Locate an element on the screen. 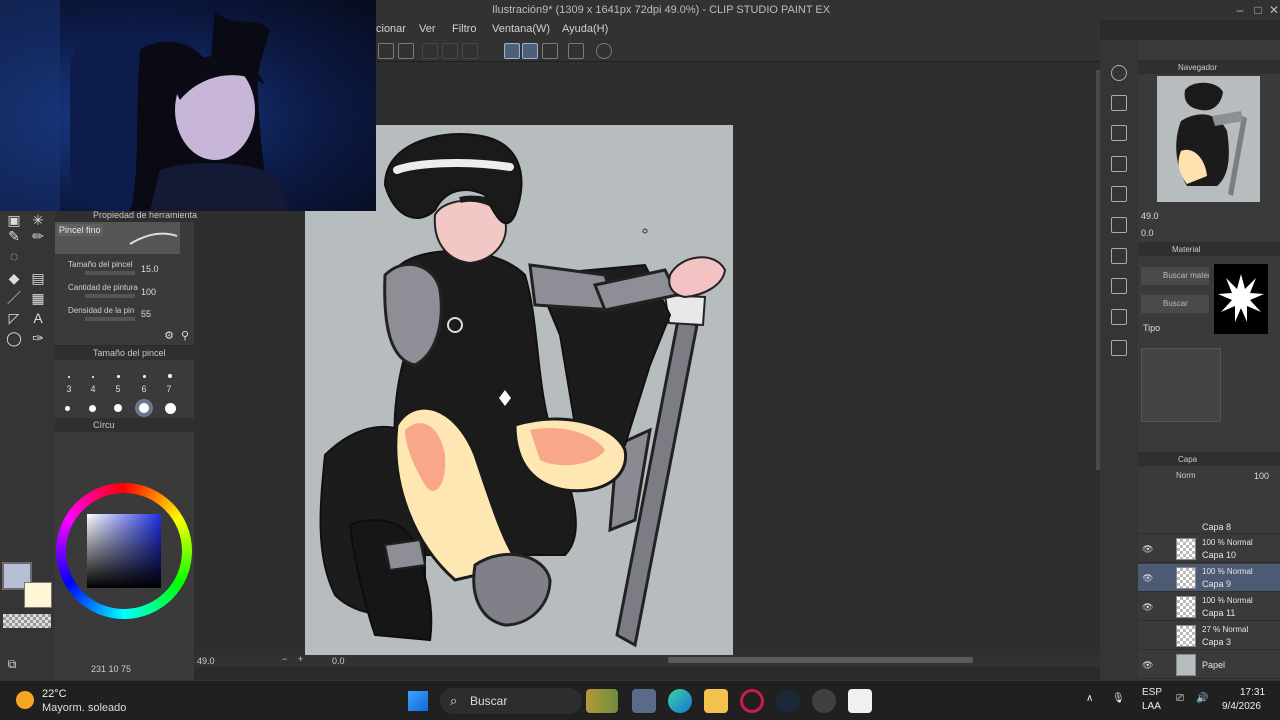 This screenshot has height=720, width=1280. settings-icon: ⚙ is located at coordinates (169, 336).